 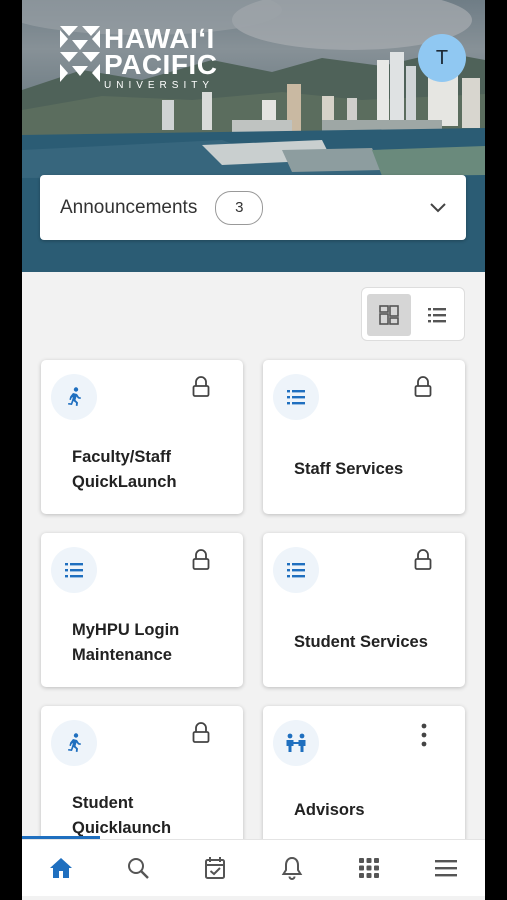 I want to click on logo-emblem-icon, so click(x=80, y=54).